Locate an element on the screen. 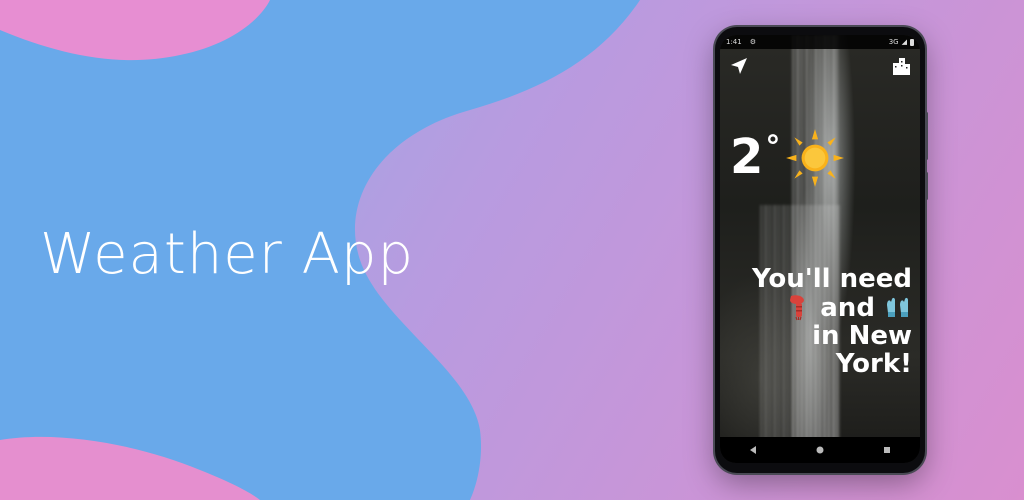 The image size is (1024, 500). settings-gear-icon: ⚙ is located at coordinates (753, 42).